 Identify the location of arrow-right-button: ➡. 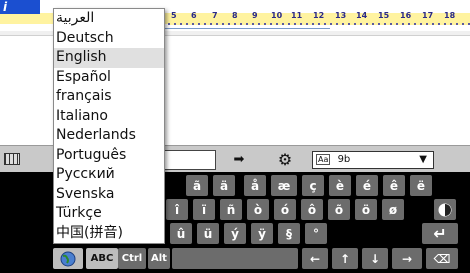
(239, 159).